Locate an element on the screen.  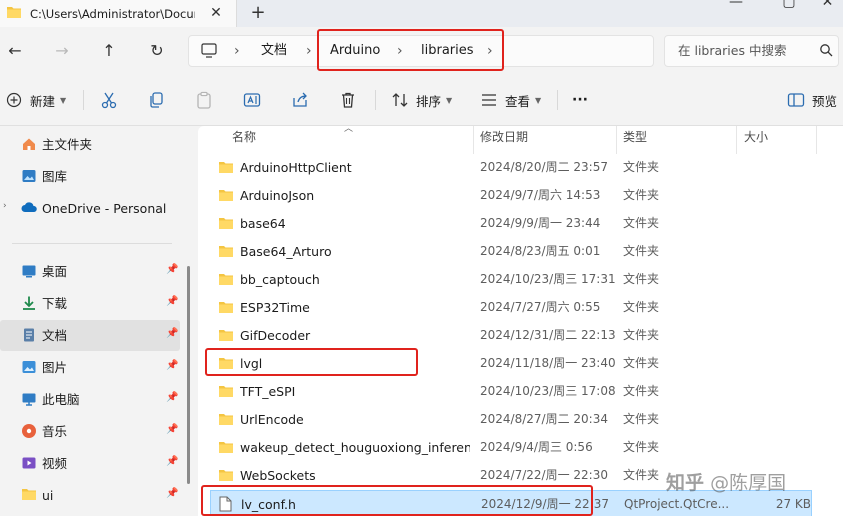
tab-close-icon: ✕ is located at coordinates (216, 13).